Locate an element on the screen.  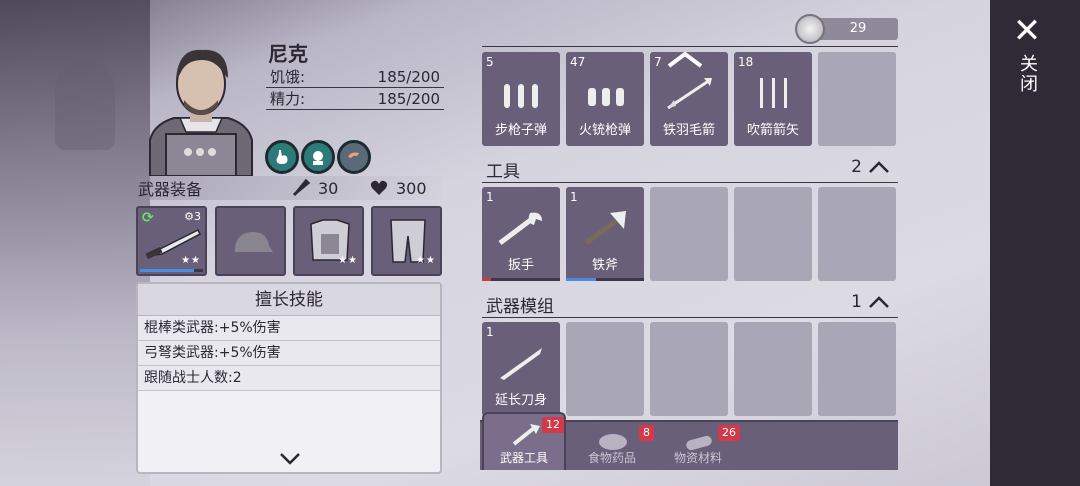
health-stat: 300 is located at coordinates (398, 188).